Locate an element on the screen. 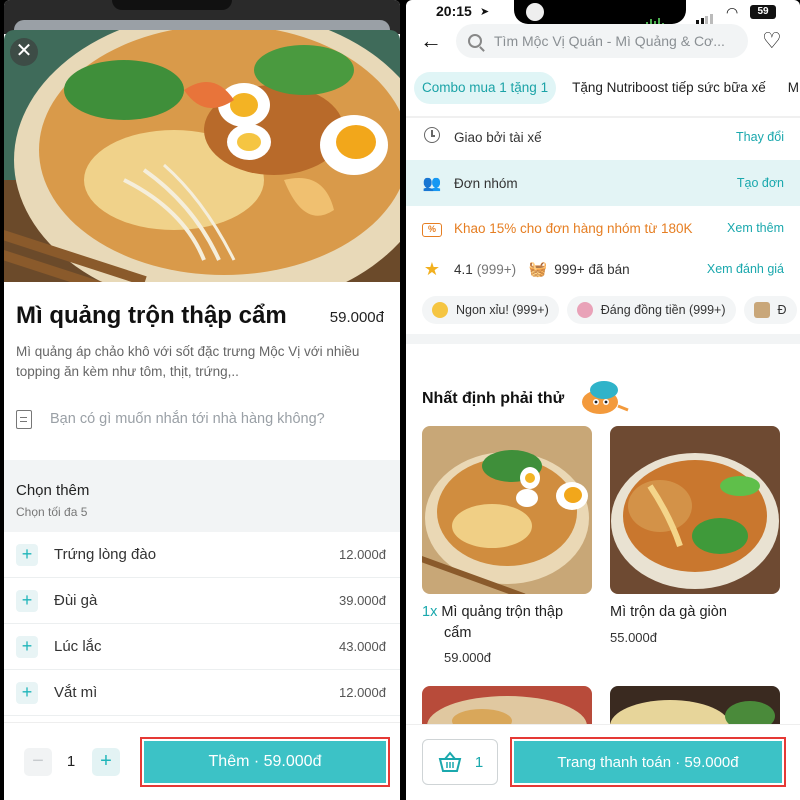 The width and height of the screenshot is (800, 800). addon-item: + Lúc lắc 43.000đ is located at coordinates (202, 647).